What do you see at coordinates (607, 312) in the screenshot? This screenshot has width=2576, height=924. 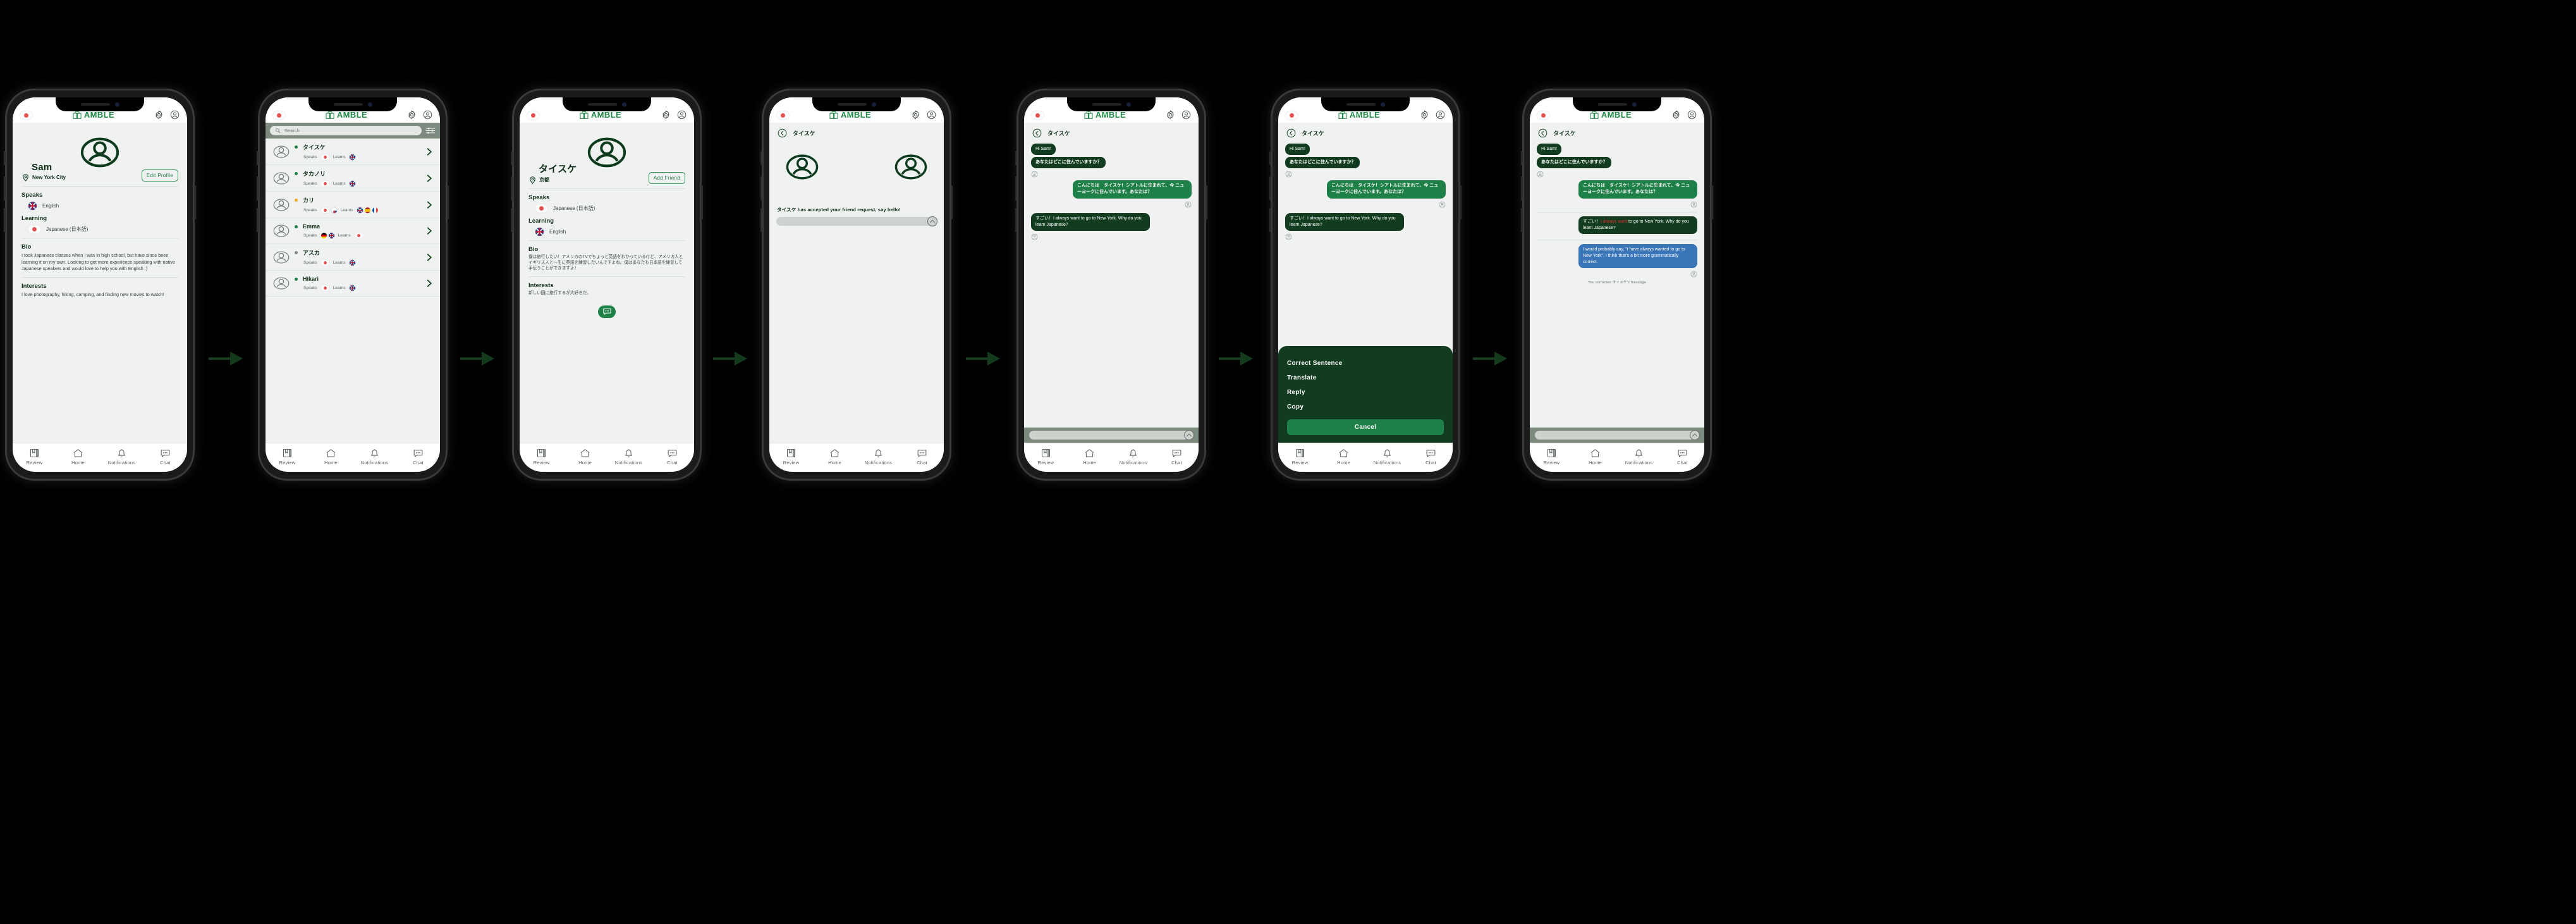 I see `start-chat-button` at bounding box center [607, 312].